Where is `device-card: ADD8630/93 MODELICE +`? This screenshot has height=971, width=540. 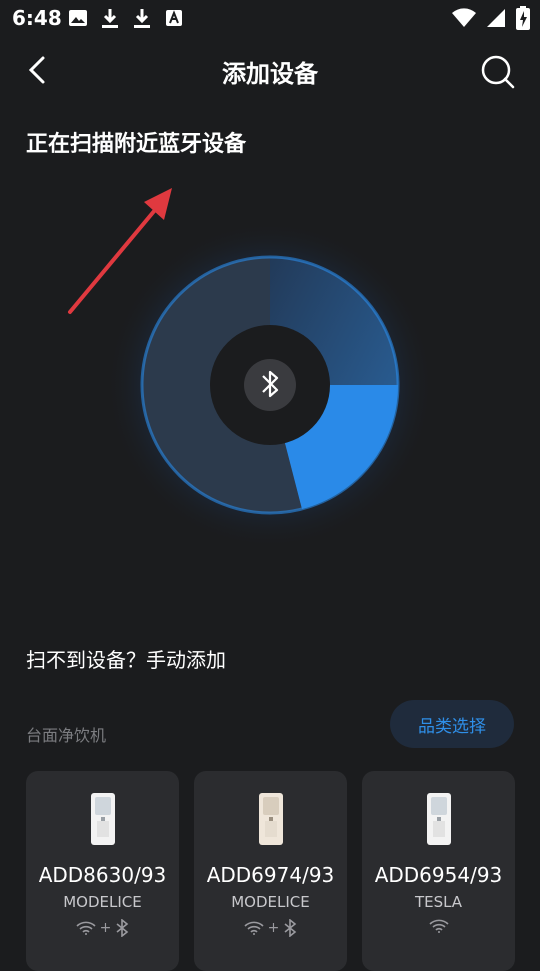 device-card: ADD8630/93 MODELICE + is located at coordinates (102, 871).